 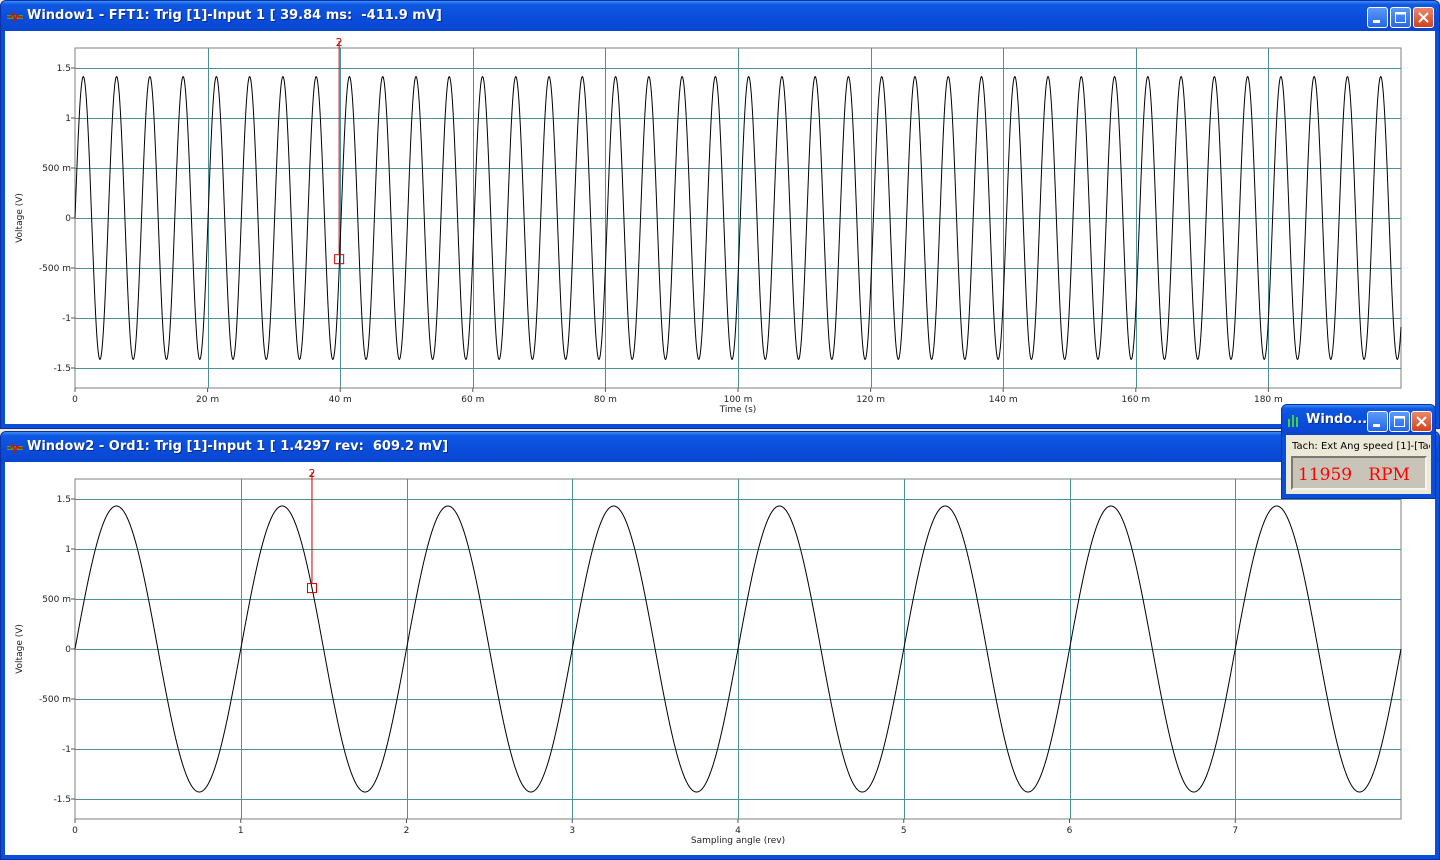 I want to click on w2-xtick-label: 4, so click(x=738, y=831).